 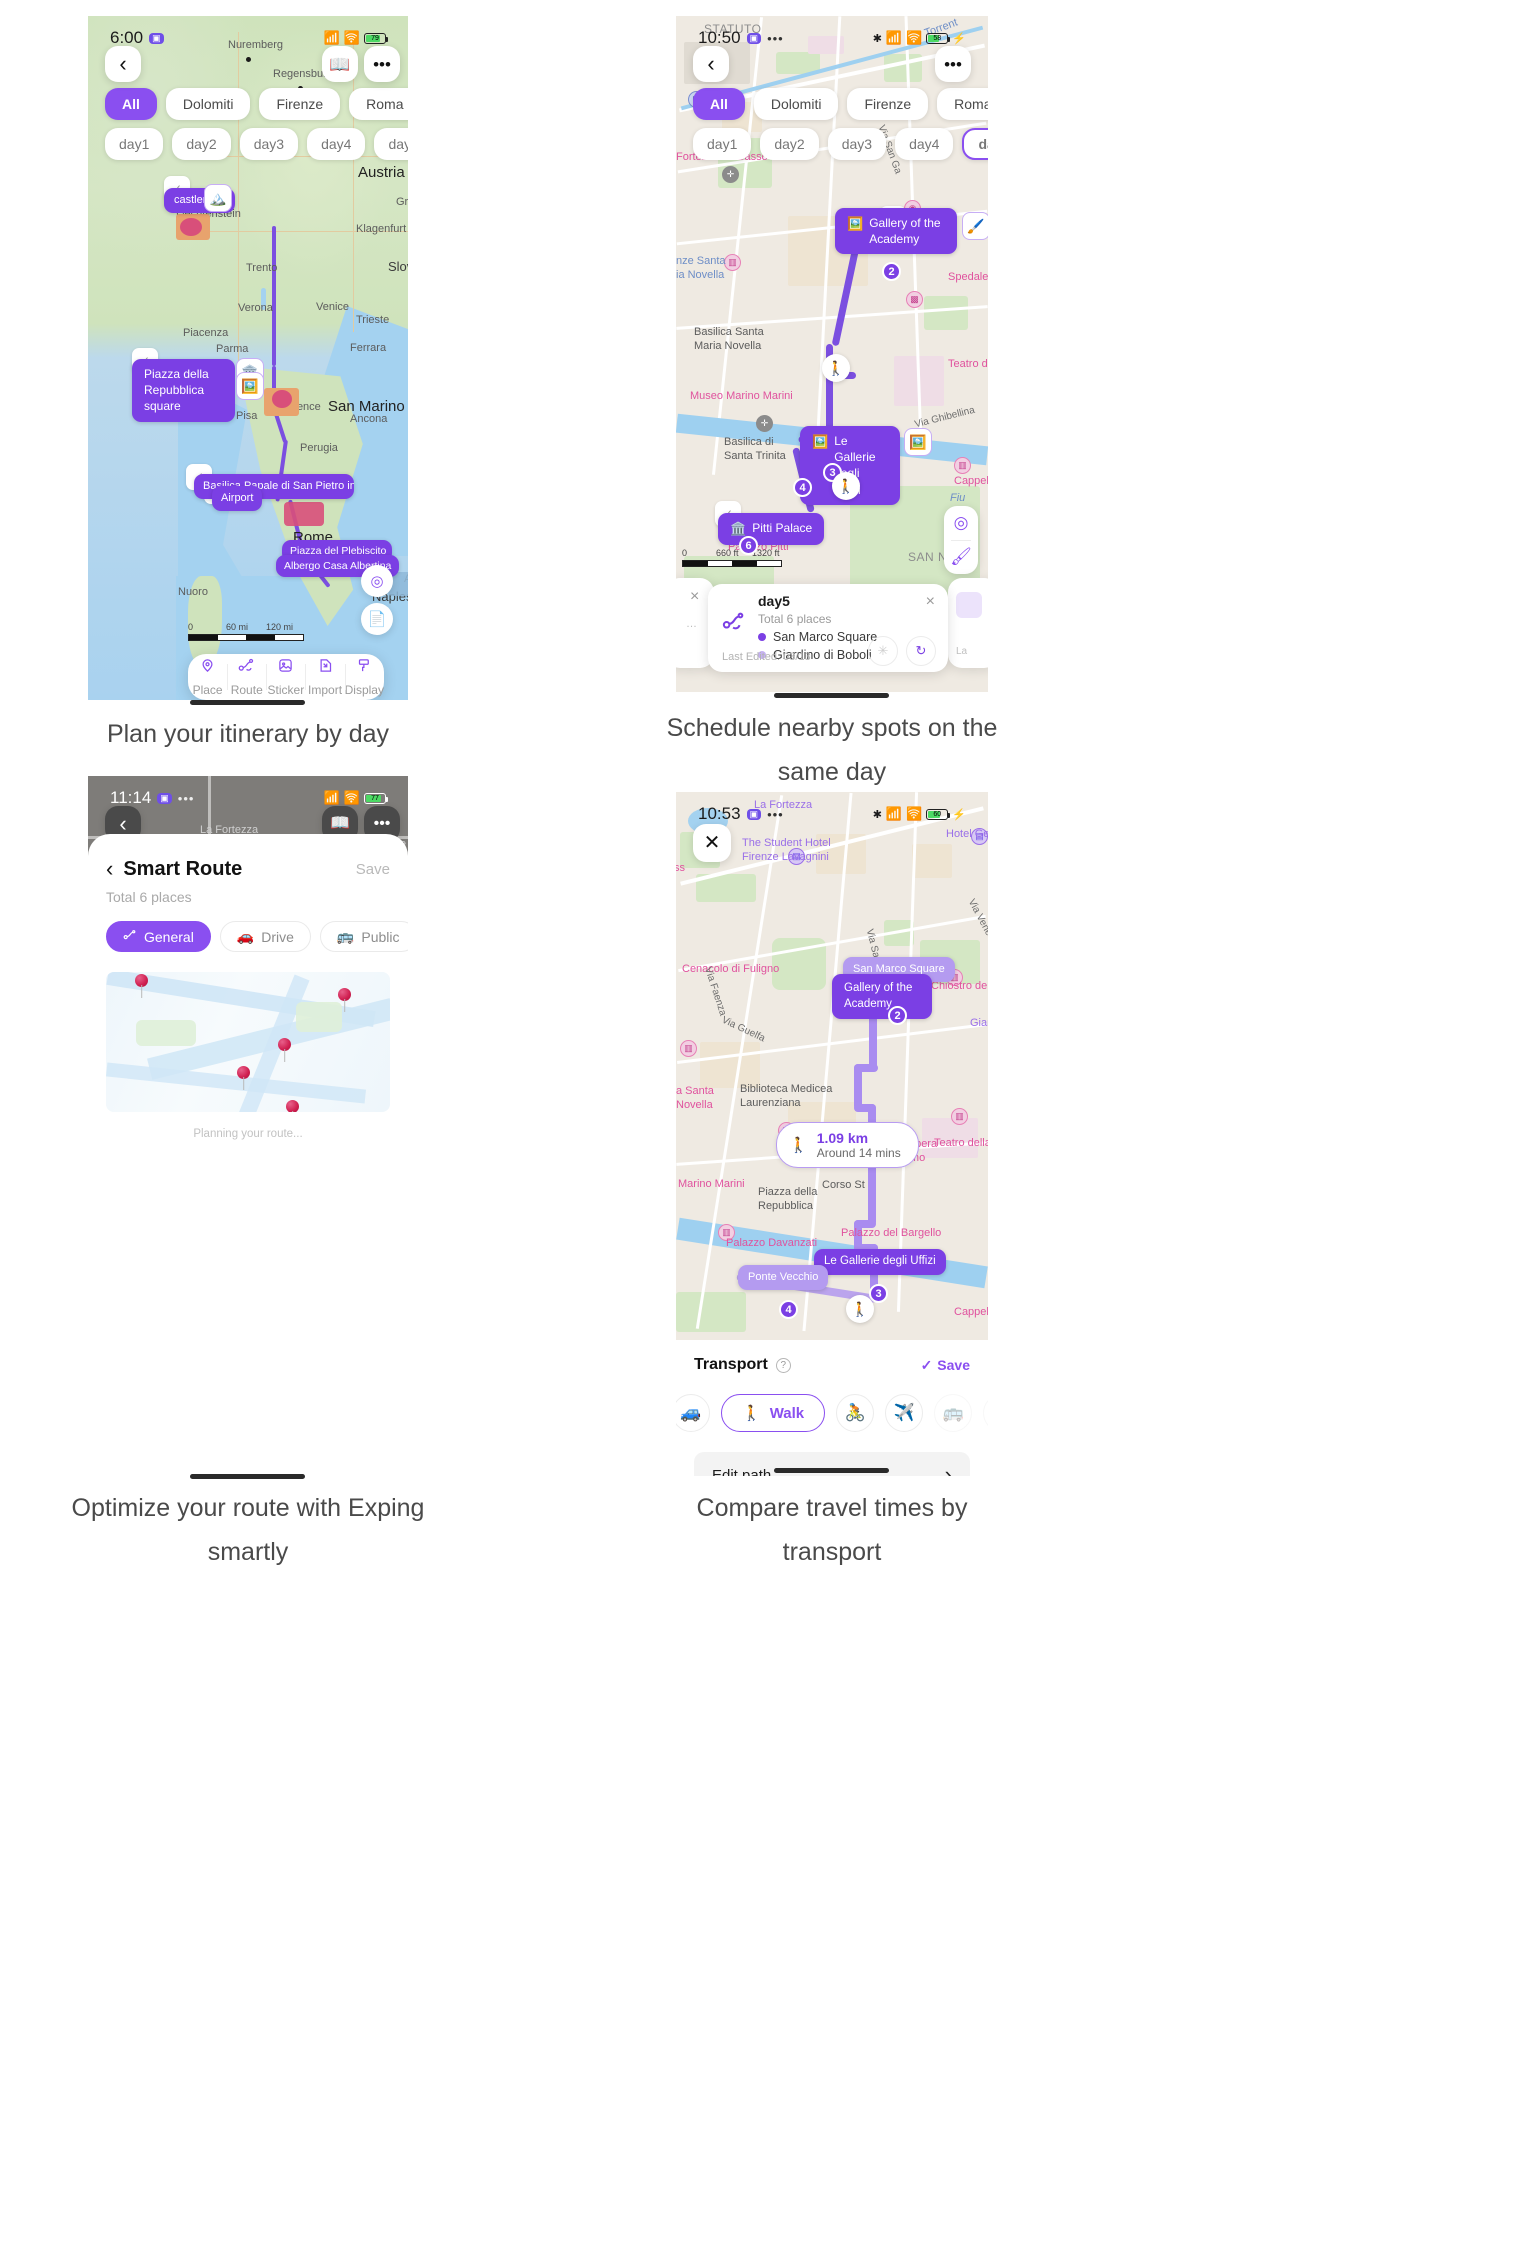 What do you see at coordinates (364, 677) in the screenshot?
I see `toolbar-display: Display` at bounding box center [364, 677].